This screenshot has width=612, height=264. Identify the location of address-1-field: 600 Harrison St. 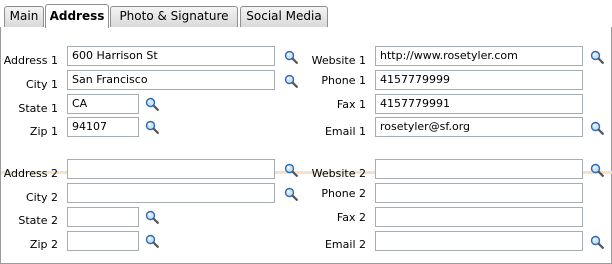
(171, 56).